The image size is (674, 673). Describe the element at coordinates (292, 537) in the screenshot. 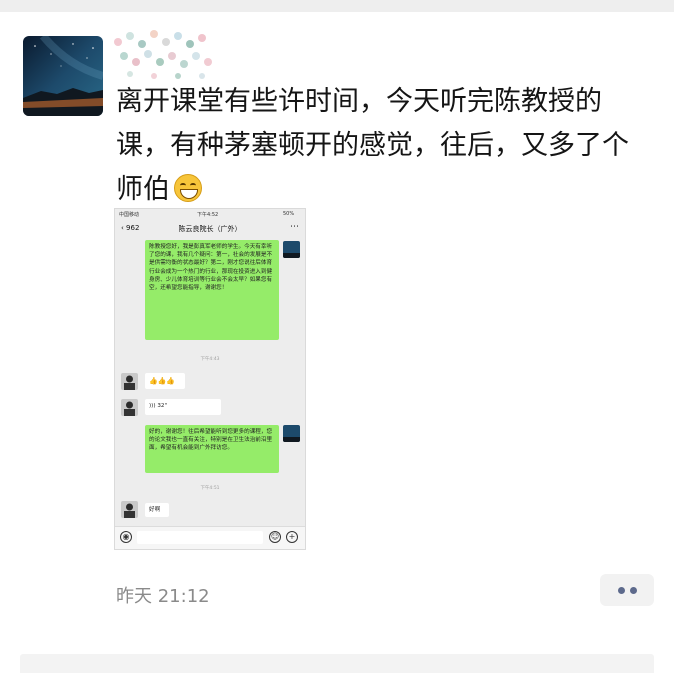

I see `plus-icon: +` at that location.